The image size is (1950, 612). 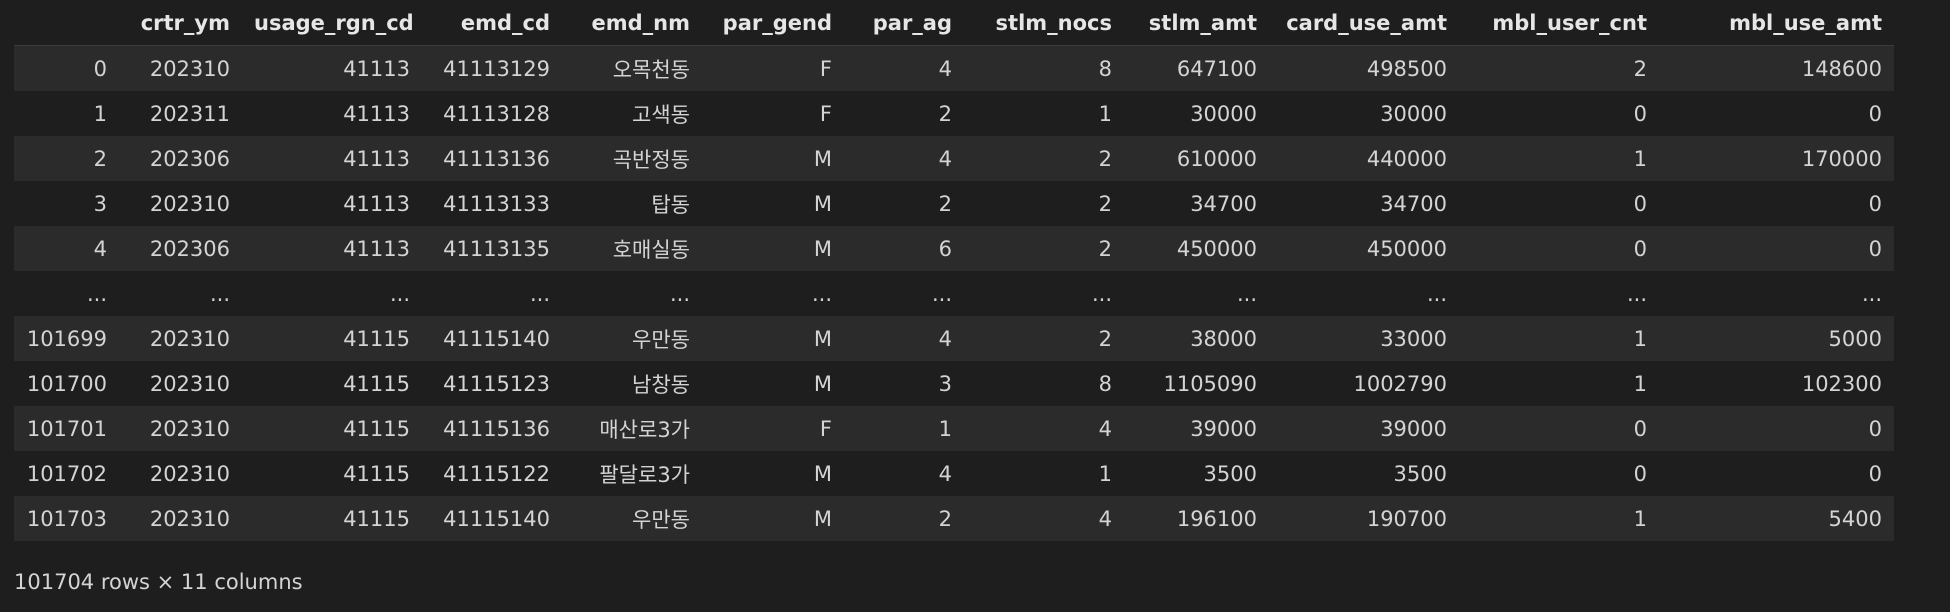 I want to click on table-cell: 41113133, so click(x=496, y=203).